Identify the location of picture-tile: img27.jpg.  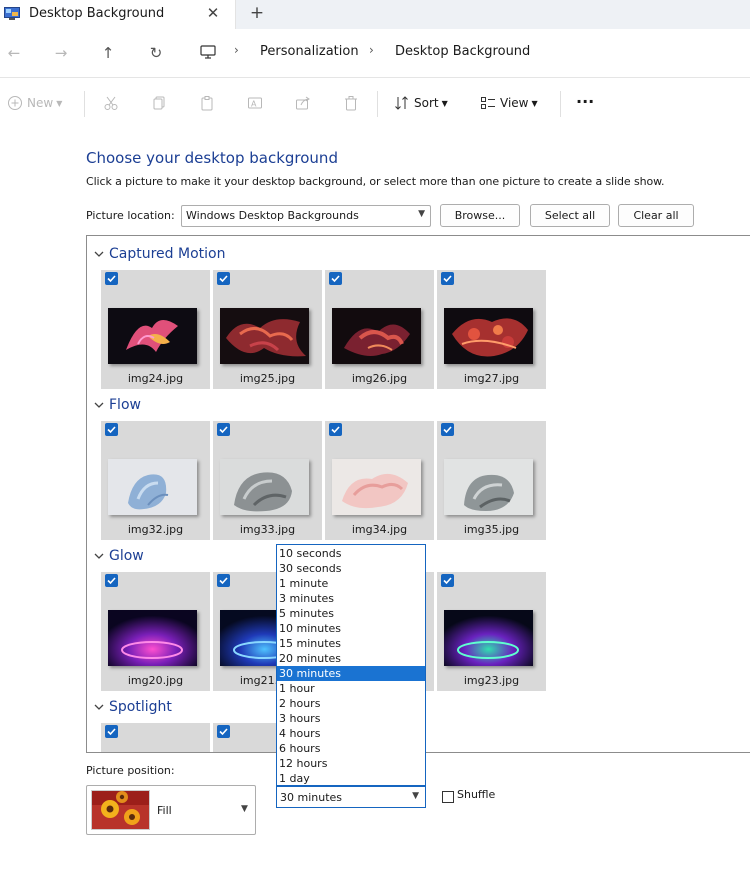
(491, 329).